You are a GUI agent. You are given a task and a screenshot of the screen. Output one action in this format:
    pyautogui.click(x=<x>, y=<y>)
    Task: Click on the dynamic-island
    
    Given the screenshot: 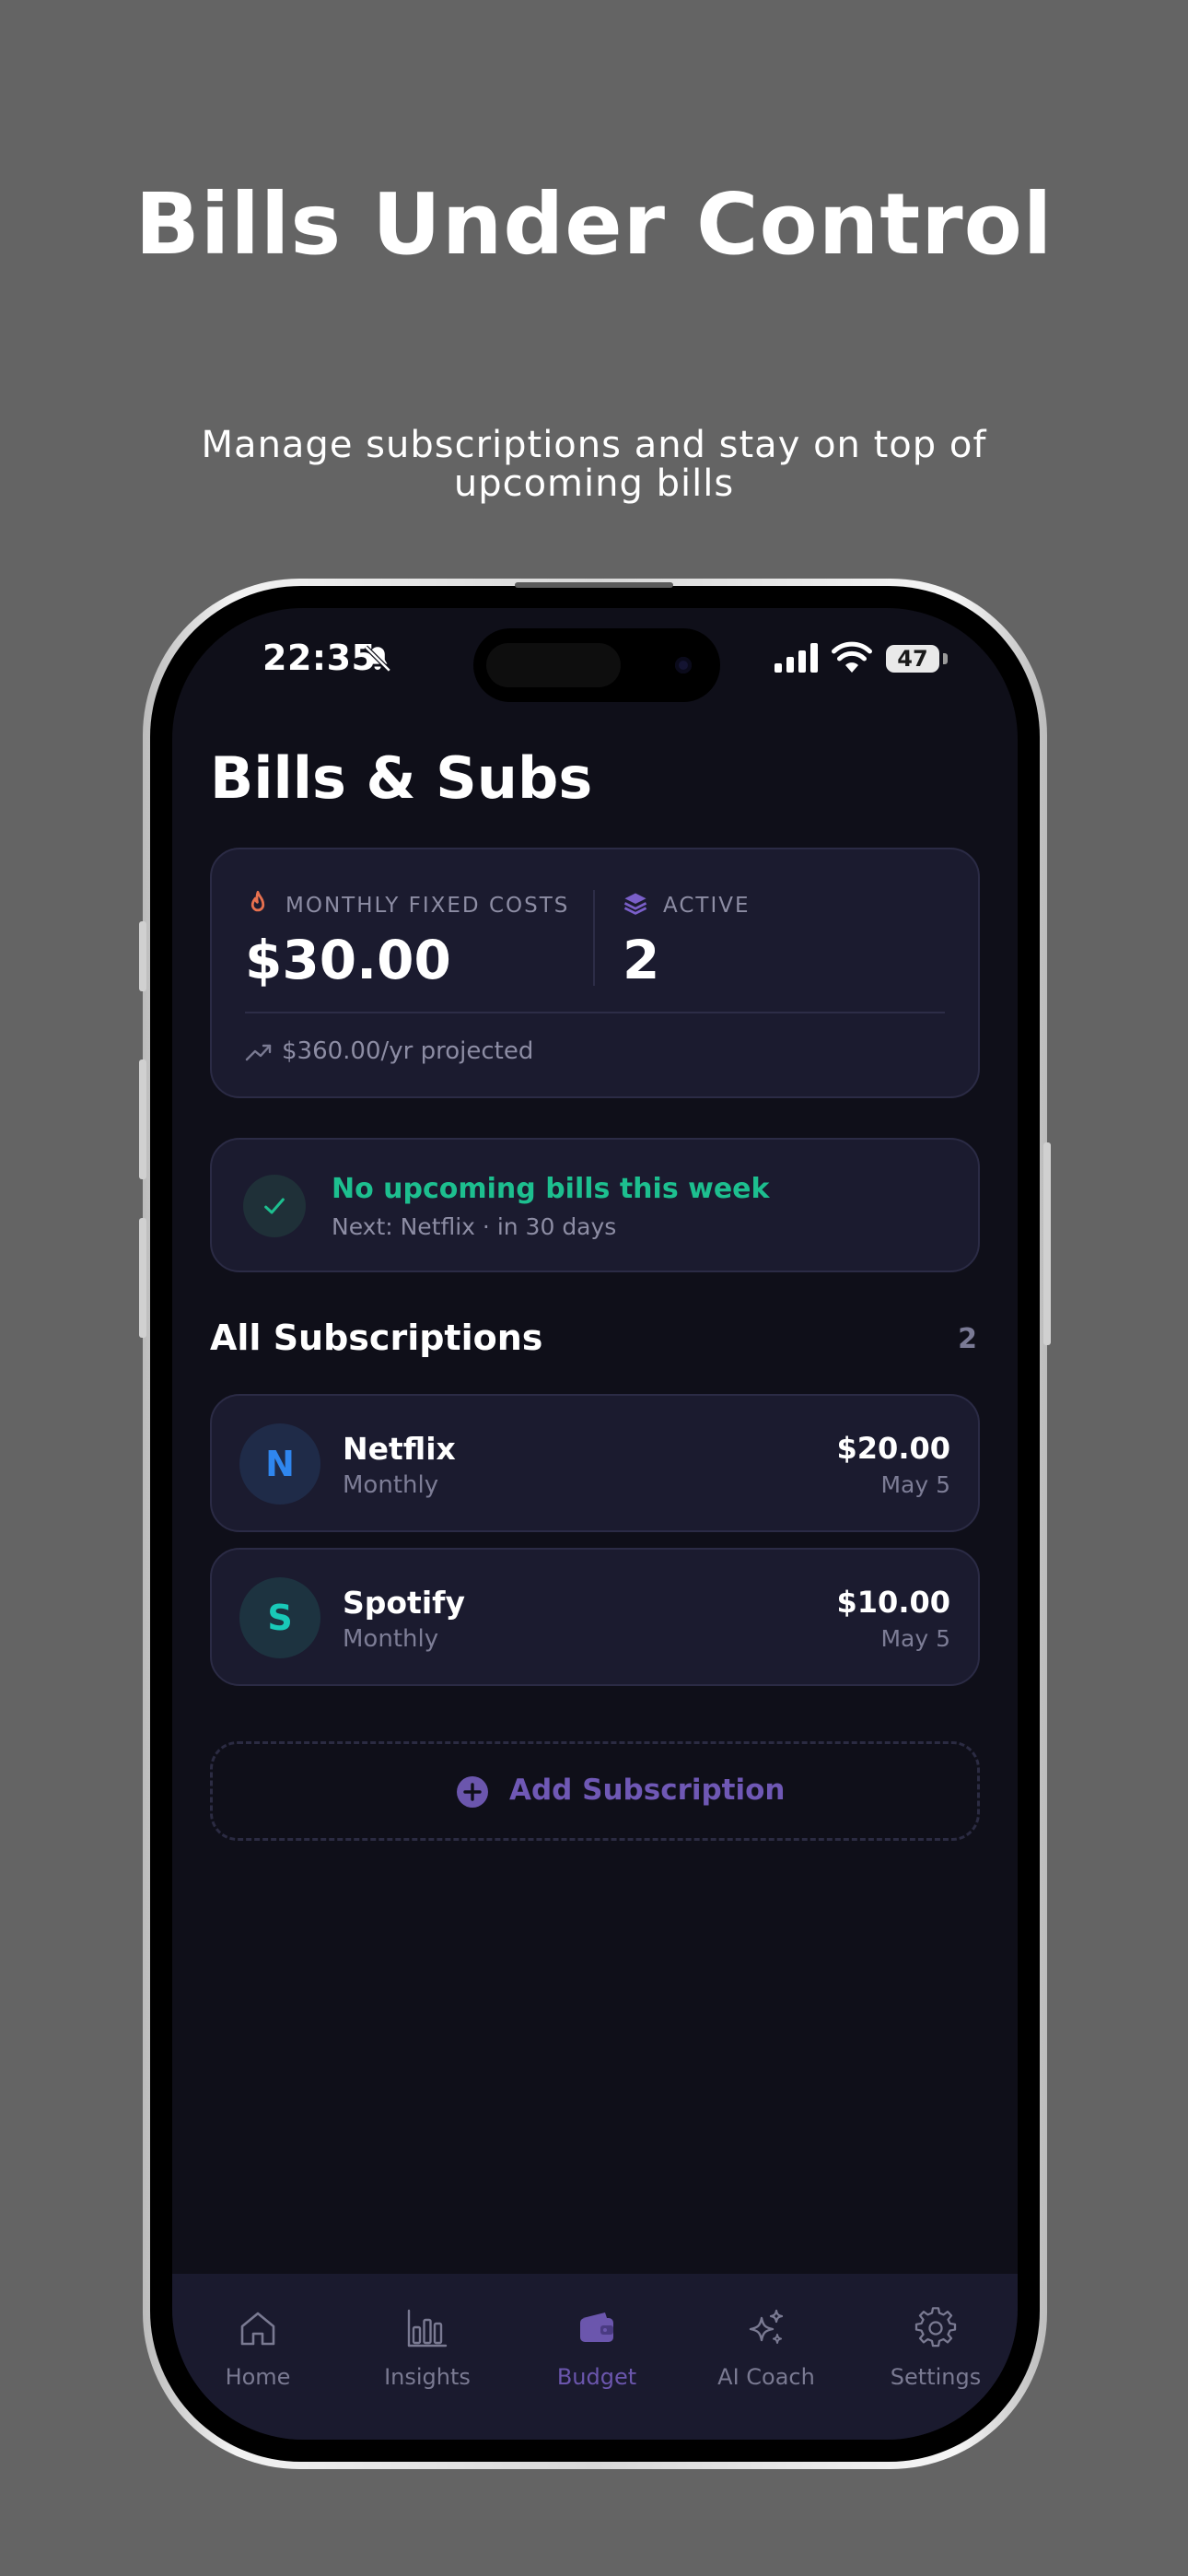 What is the action you would take?
    pyautogui.click(x=596, y=665)
    